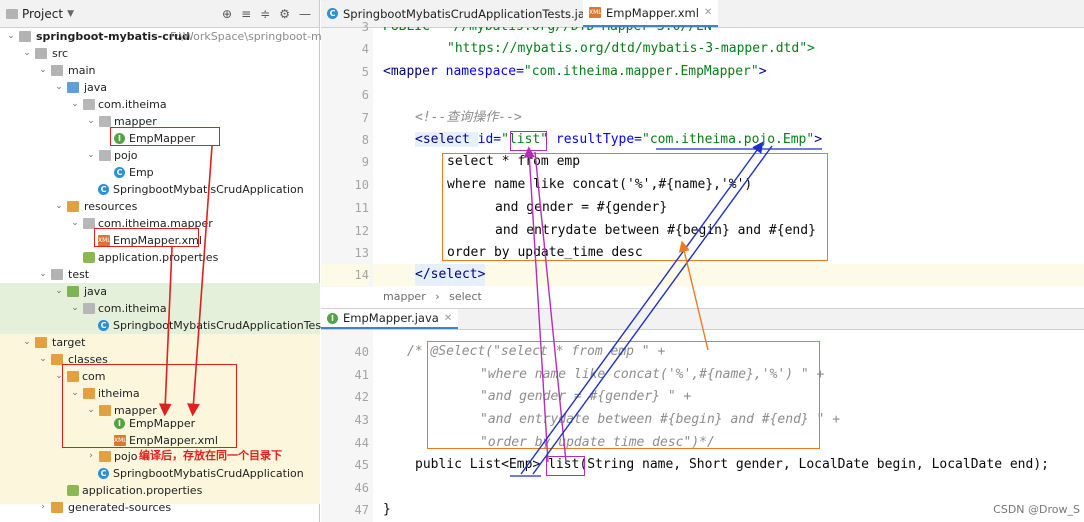  I want to click on tree-item-test-com-itheima: ⌄ com.itheima, so click(160, 308).